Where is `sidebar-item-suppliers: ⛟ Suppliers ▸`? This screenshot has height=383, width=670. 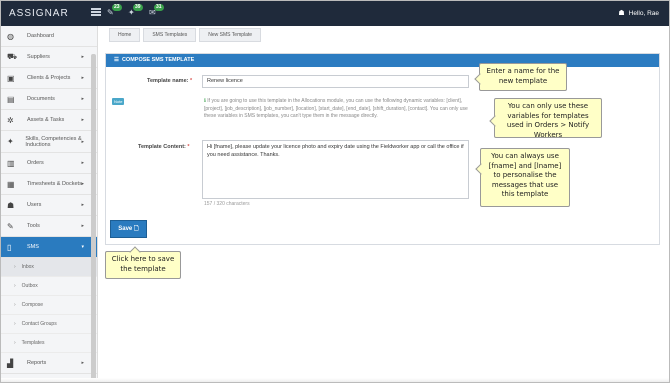 sidebar-item-suppliers: ⛟ Suppliers ▸ is located at coordinates (49, 57).